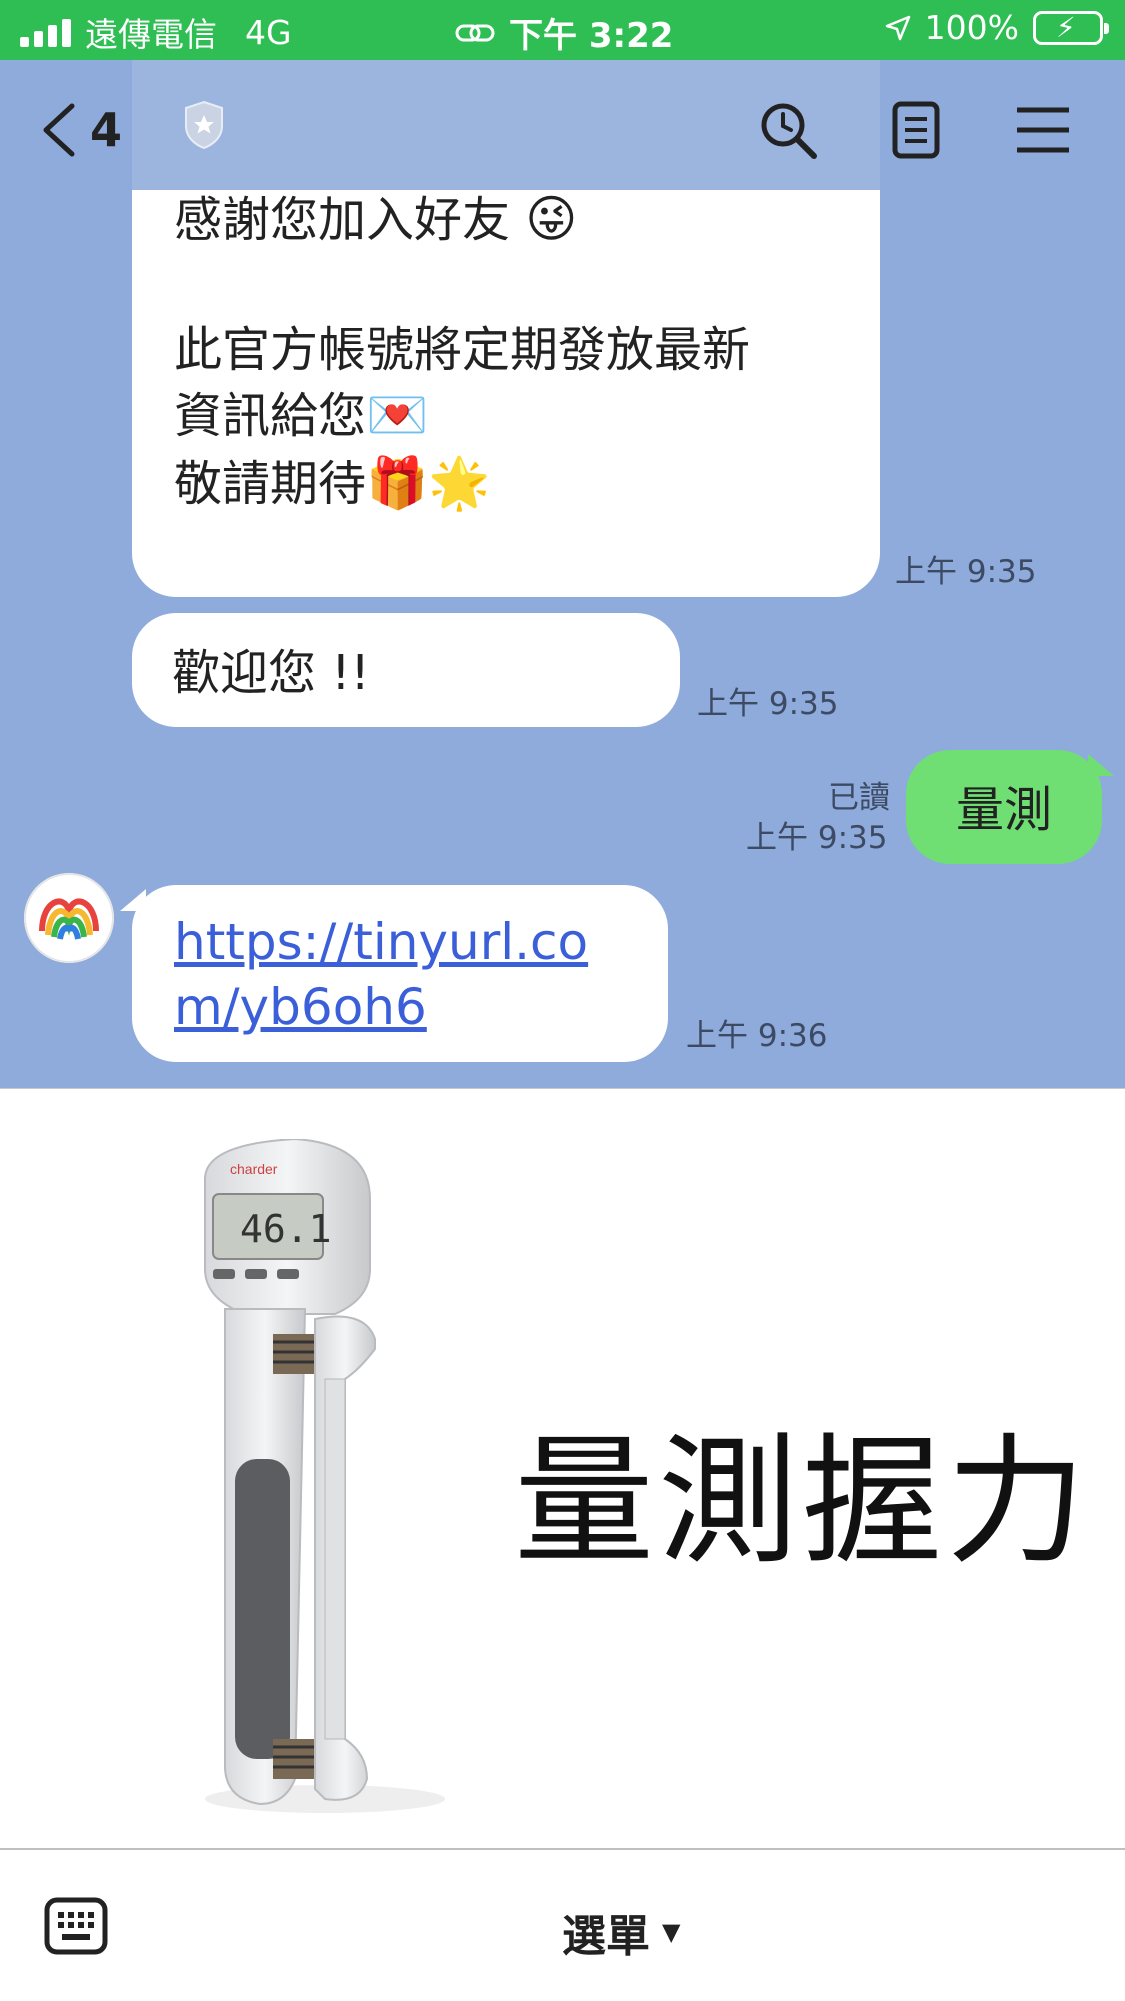 The width and height of the screenshot is (1125, 2001). I want to click on account-logo-icon, so click(69, 918).